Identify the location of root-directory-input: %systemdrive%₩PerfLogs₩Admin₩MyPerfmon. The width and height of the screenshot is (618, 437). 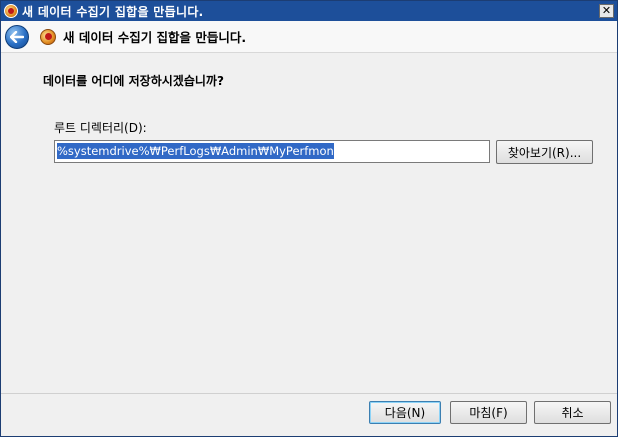
(272, 151).